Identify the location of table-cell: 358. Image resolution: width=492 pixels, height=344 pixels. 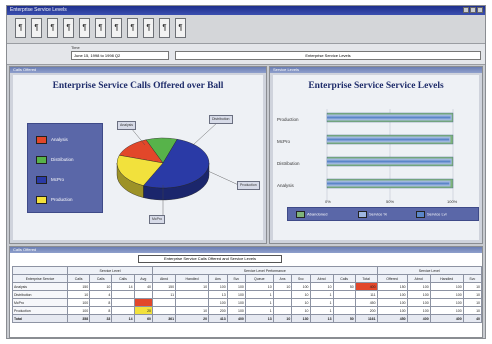
(78, 318).